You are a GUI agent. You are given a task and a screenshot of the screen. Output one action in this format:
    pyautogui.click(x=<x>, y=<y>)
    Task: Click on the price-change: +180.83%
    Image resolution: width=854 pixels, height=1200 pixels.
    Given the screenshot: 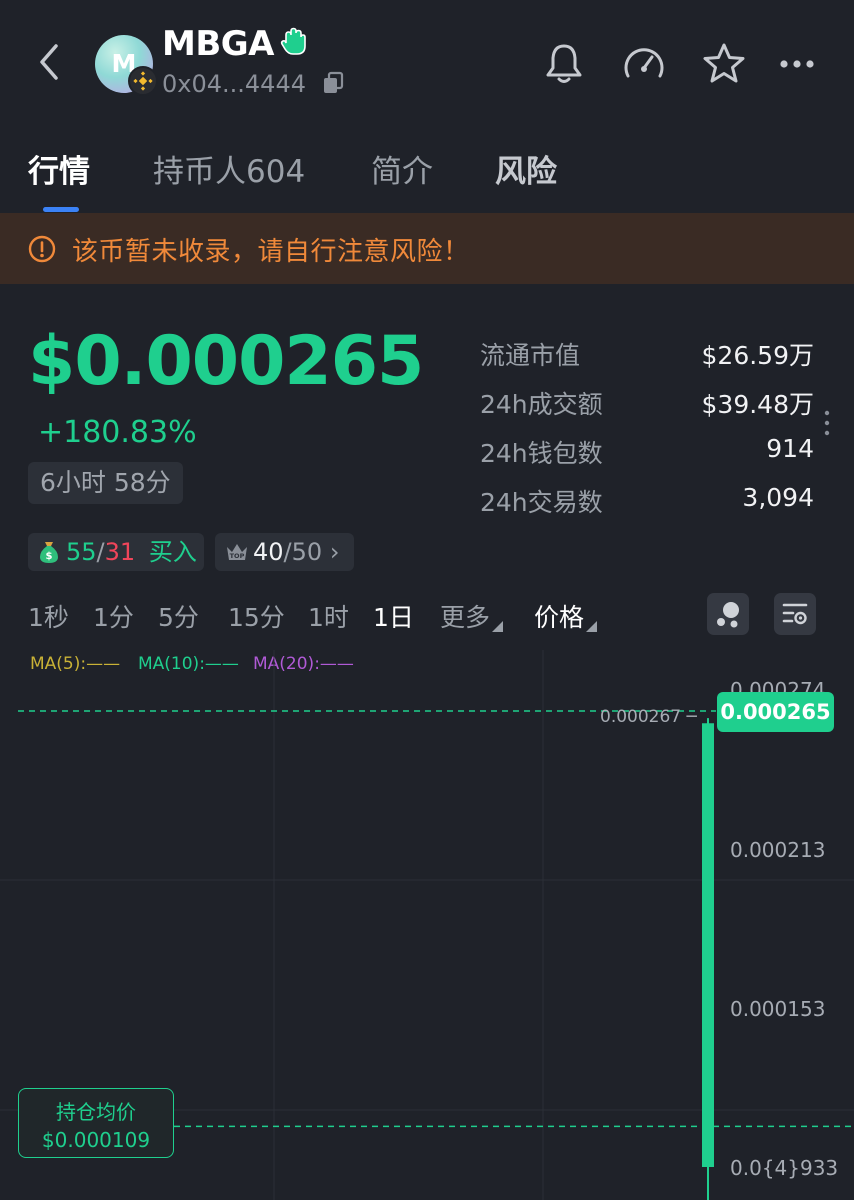 What is the action you would take?
    pyautogui.click(x=117, y=432)
    